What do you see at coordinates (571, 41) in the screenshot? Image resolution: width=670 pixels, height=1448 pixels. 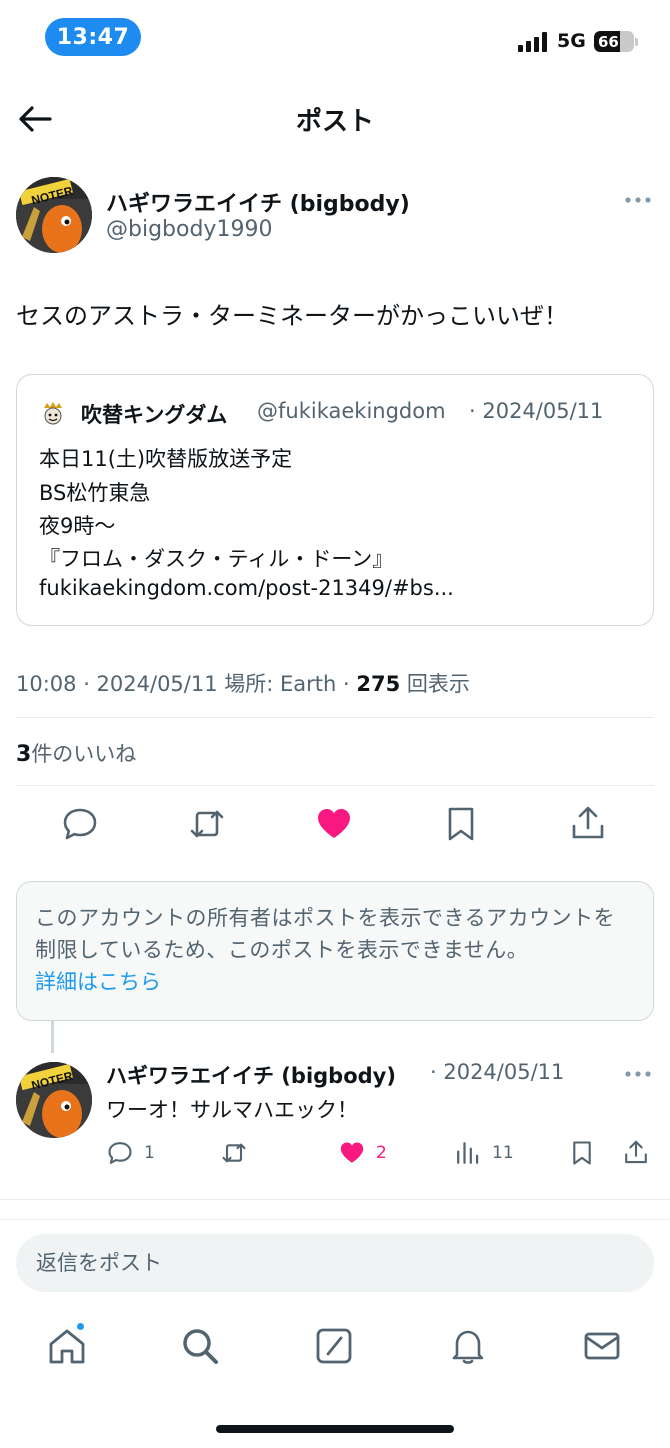 I see `network-type: 5G` at bounding box center [571, 41].